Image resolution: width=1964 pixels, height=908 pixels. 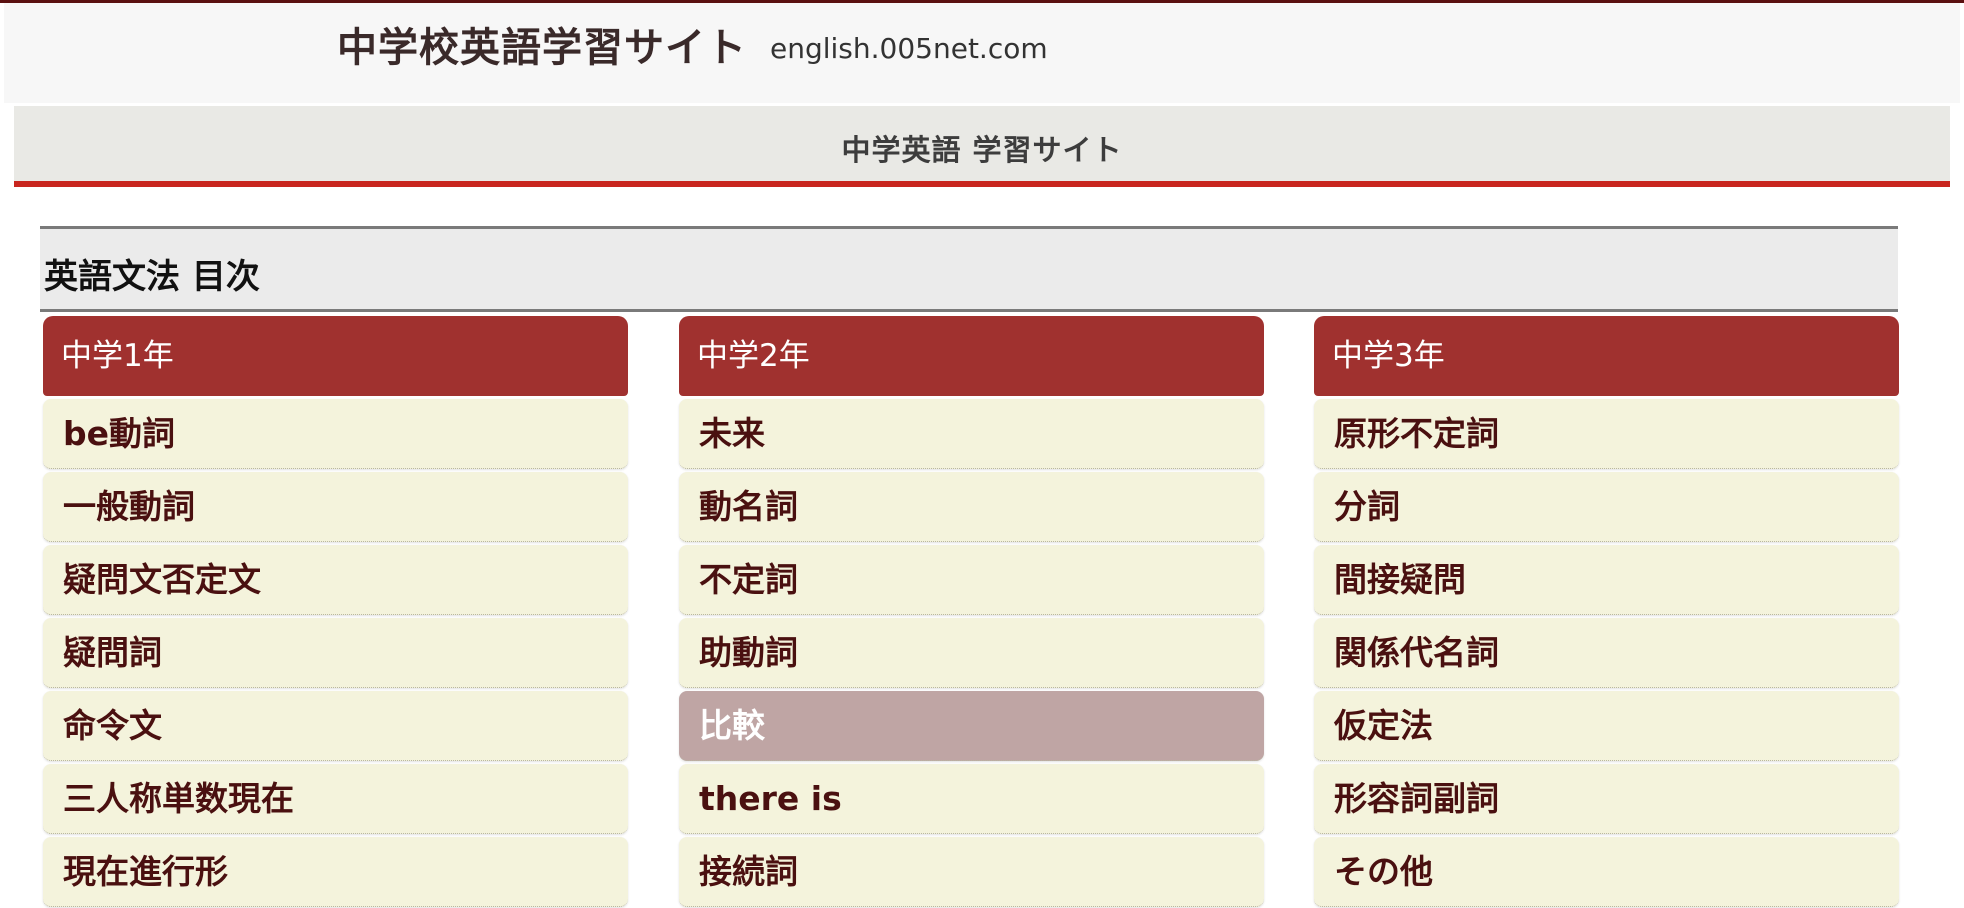 What do you see at coordinates (971, 726) in the screenshot?
I see `topic-link-active: 比較` at bounding box center [971, 726].